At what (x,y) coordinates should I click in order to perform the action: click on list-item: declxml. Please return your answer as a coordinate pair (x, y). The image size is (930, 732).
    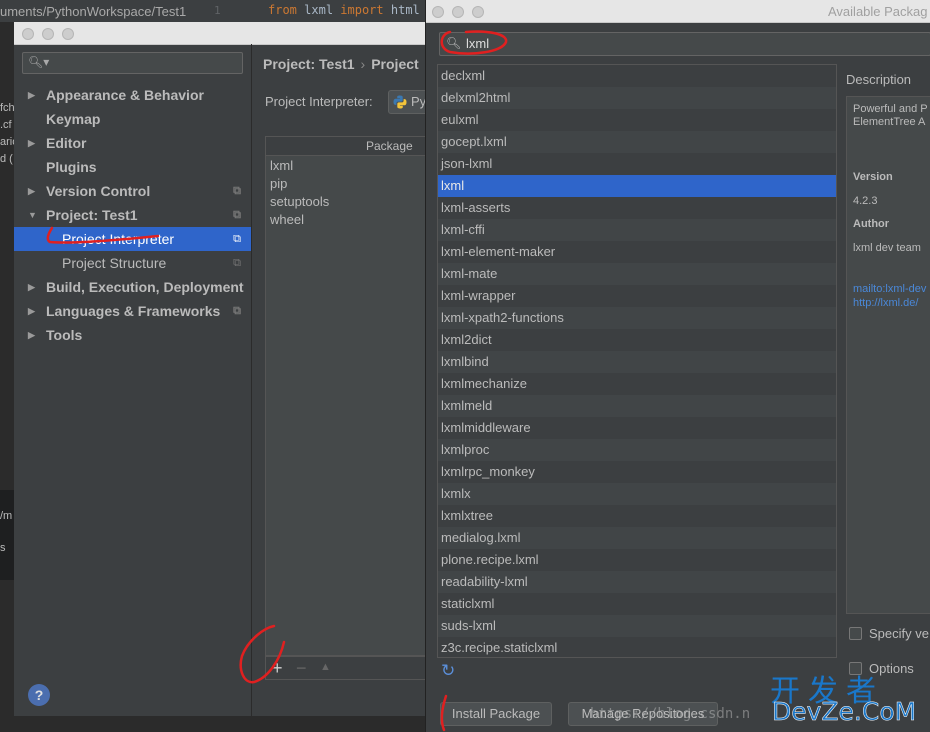
    Looking at the image, I should click on (637, 76).